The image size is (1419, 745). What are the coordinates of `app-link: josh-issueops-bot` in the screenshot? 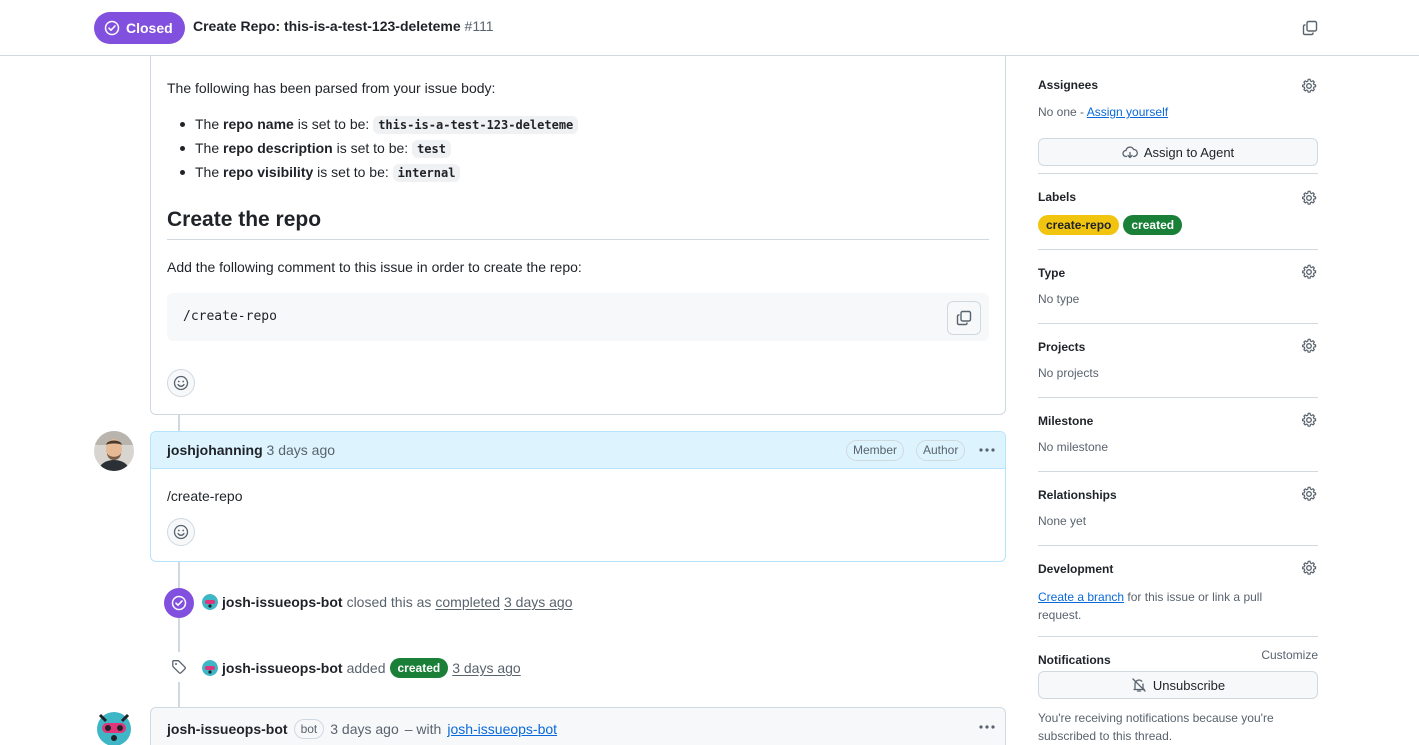 It's located at (502, 729).